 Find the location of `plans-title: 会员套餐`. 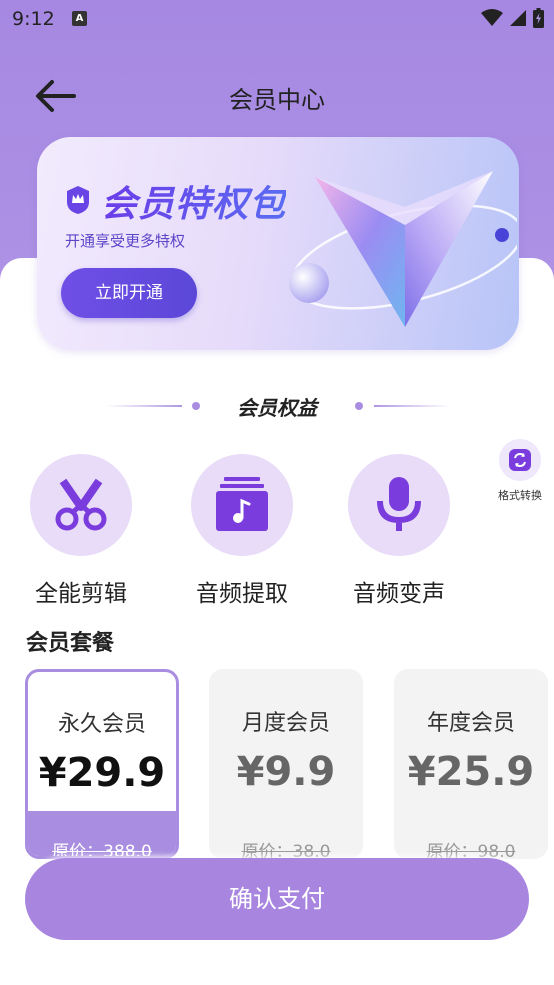

plans-title: 会员套餐 is located at coordinates (70, 643).